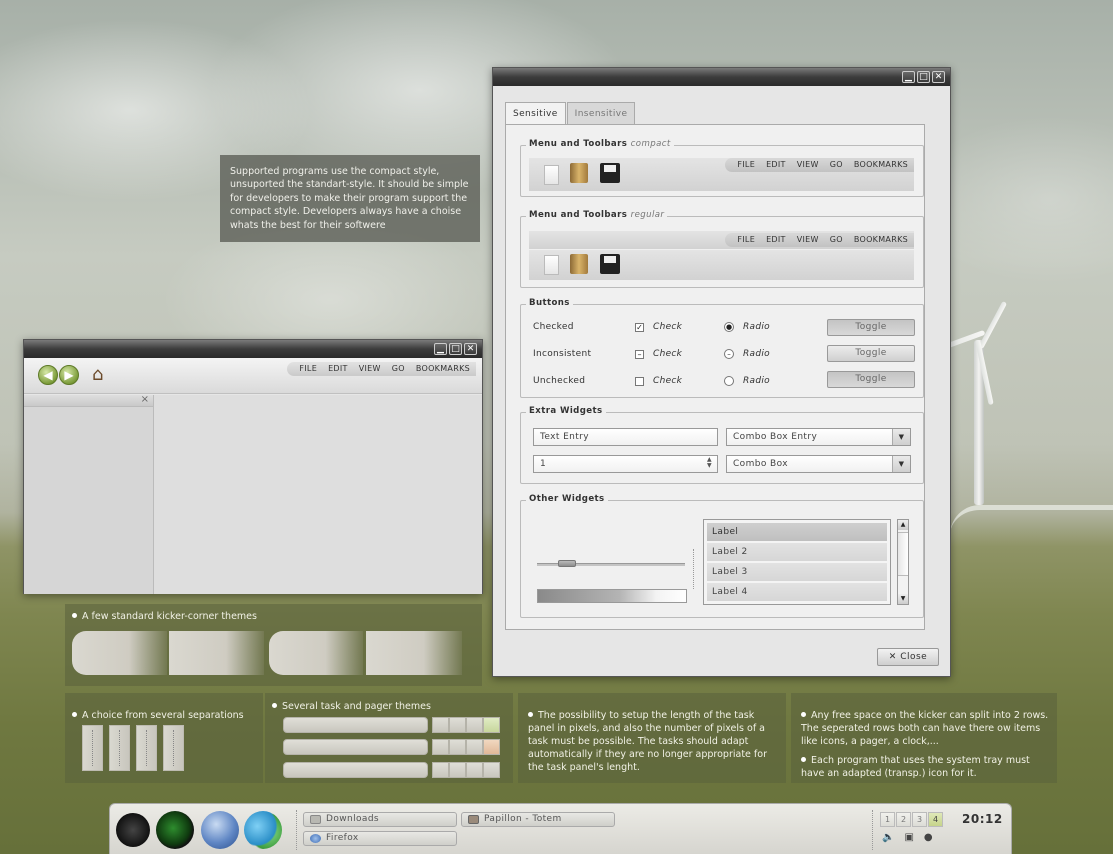 Image resolution: width=1113 pixels, height=854 pixels. What do you see at coordinates (919, 819) in the screenshot?
I see `pager-desktop-3: 3` at bounding box center [919, 819].